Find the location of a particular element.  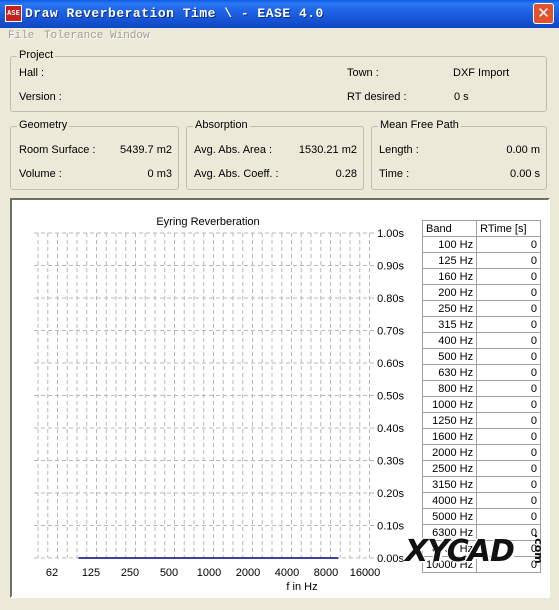

table-row: 250 Hz 0 is located at coordinates (481, 308).